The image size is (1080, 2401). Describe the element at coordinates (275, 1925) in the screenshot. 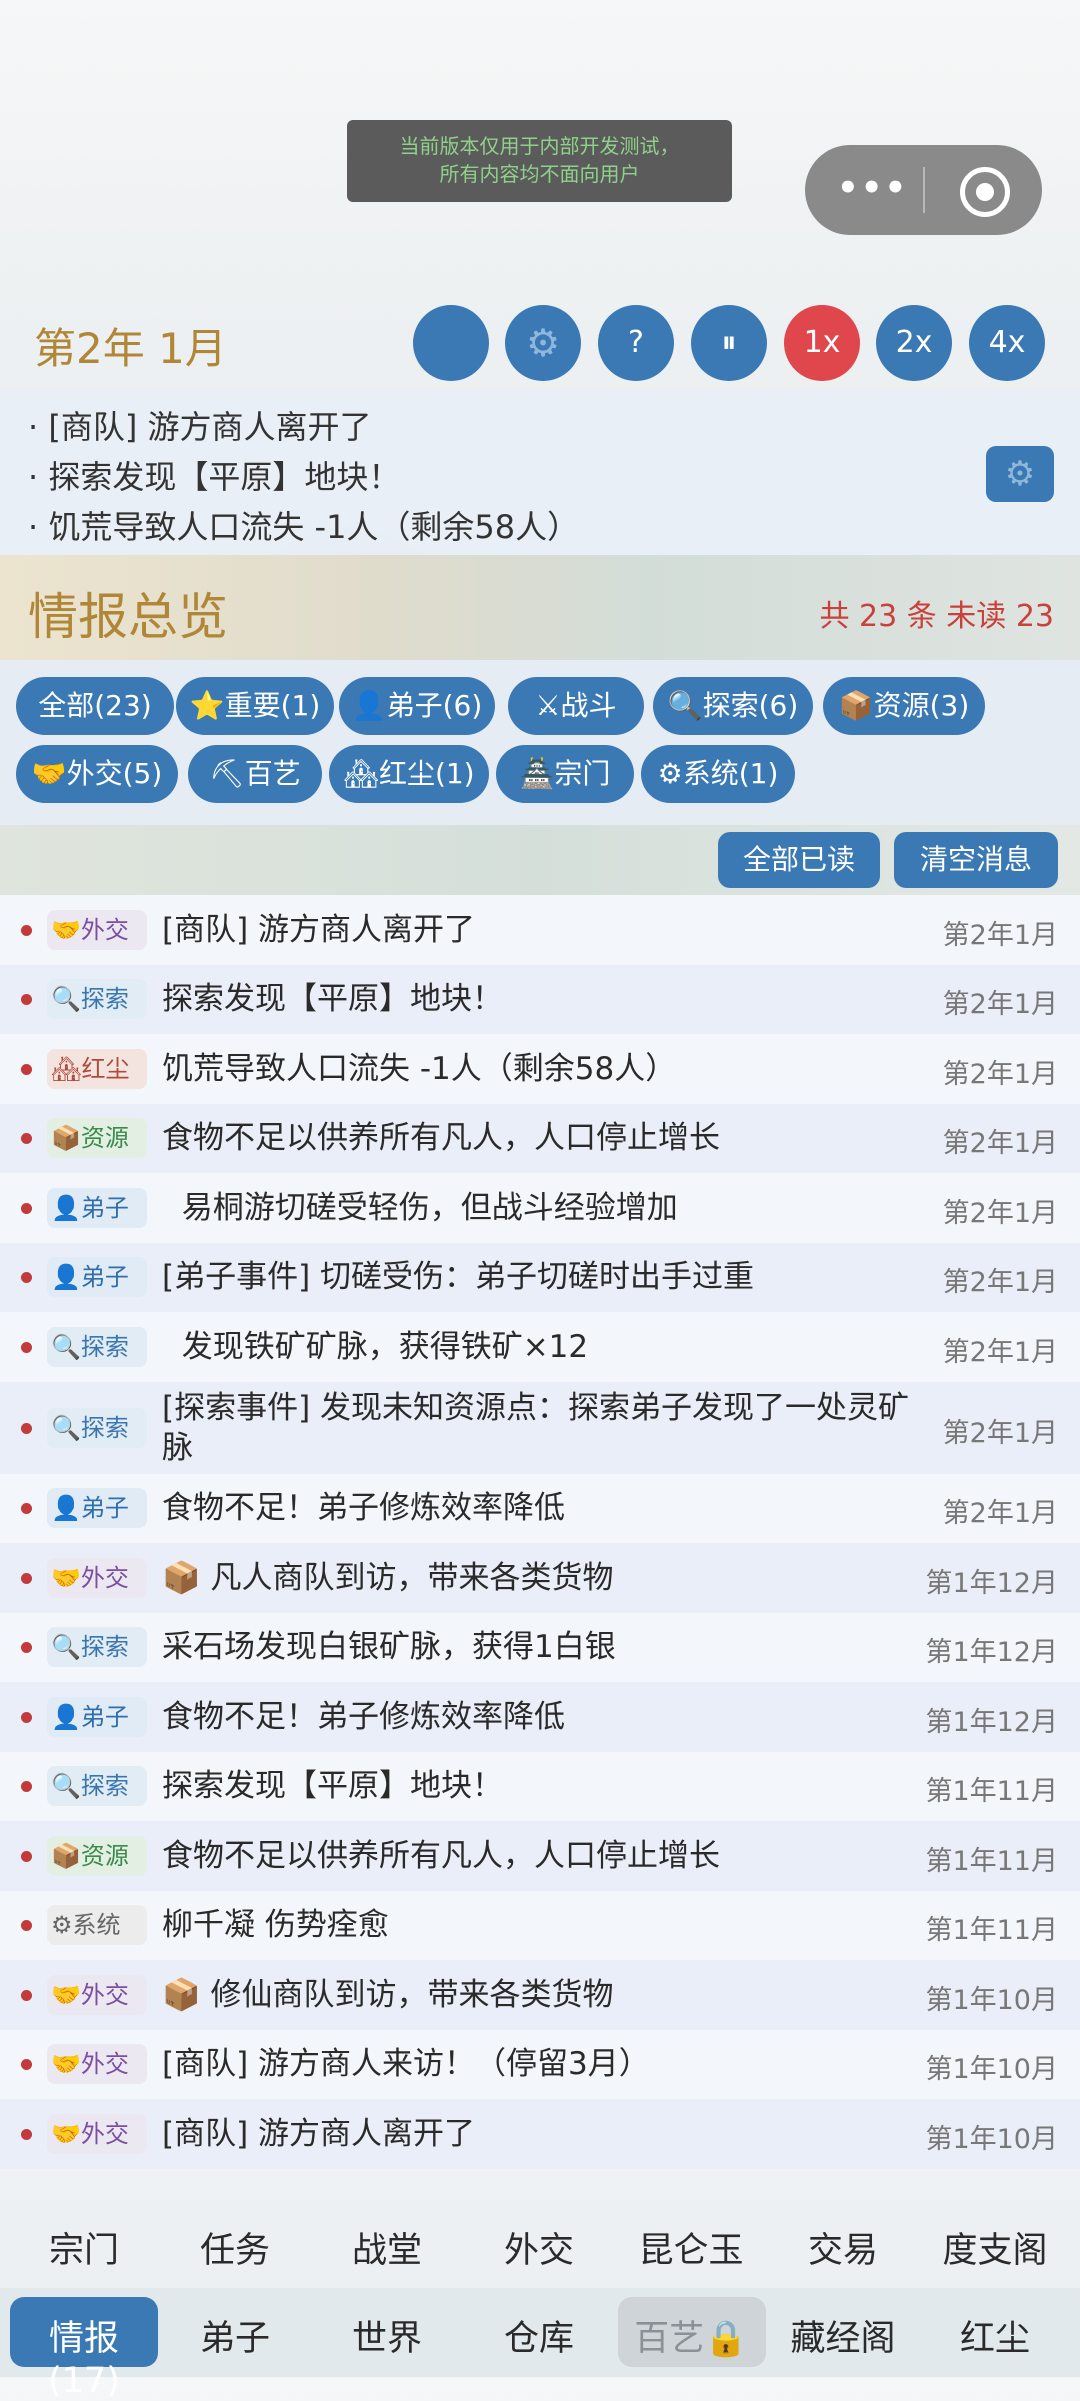

I see `message-text: 柳千凝 伤势痊愈` at that location.